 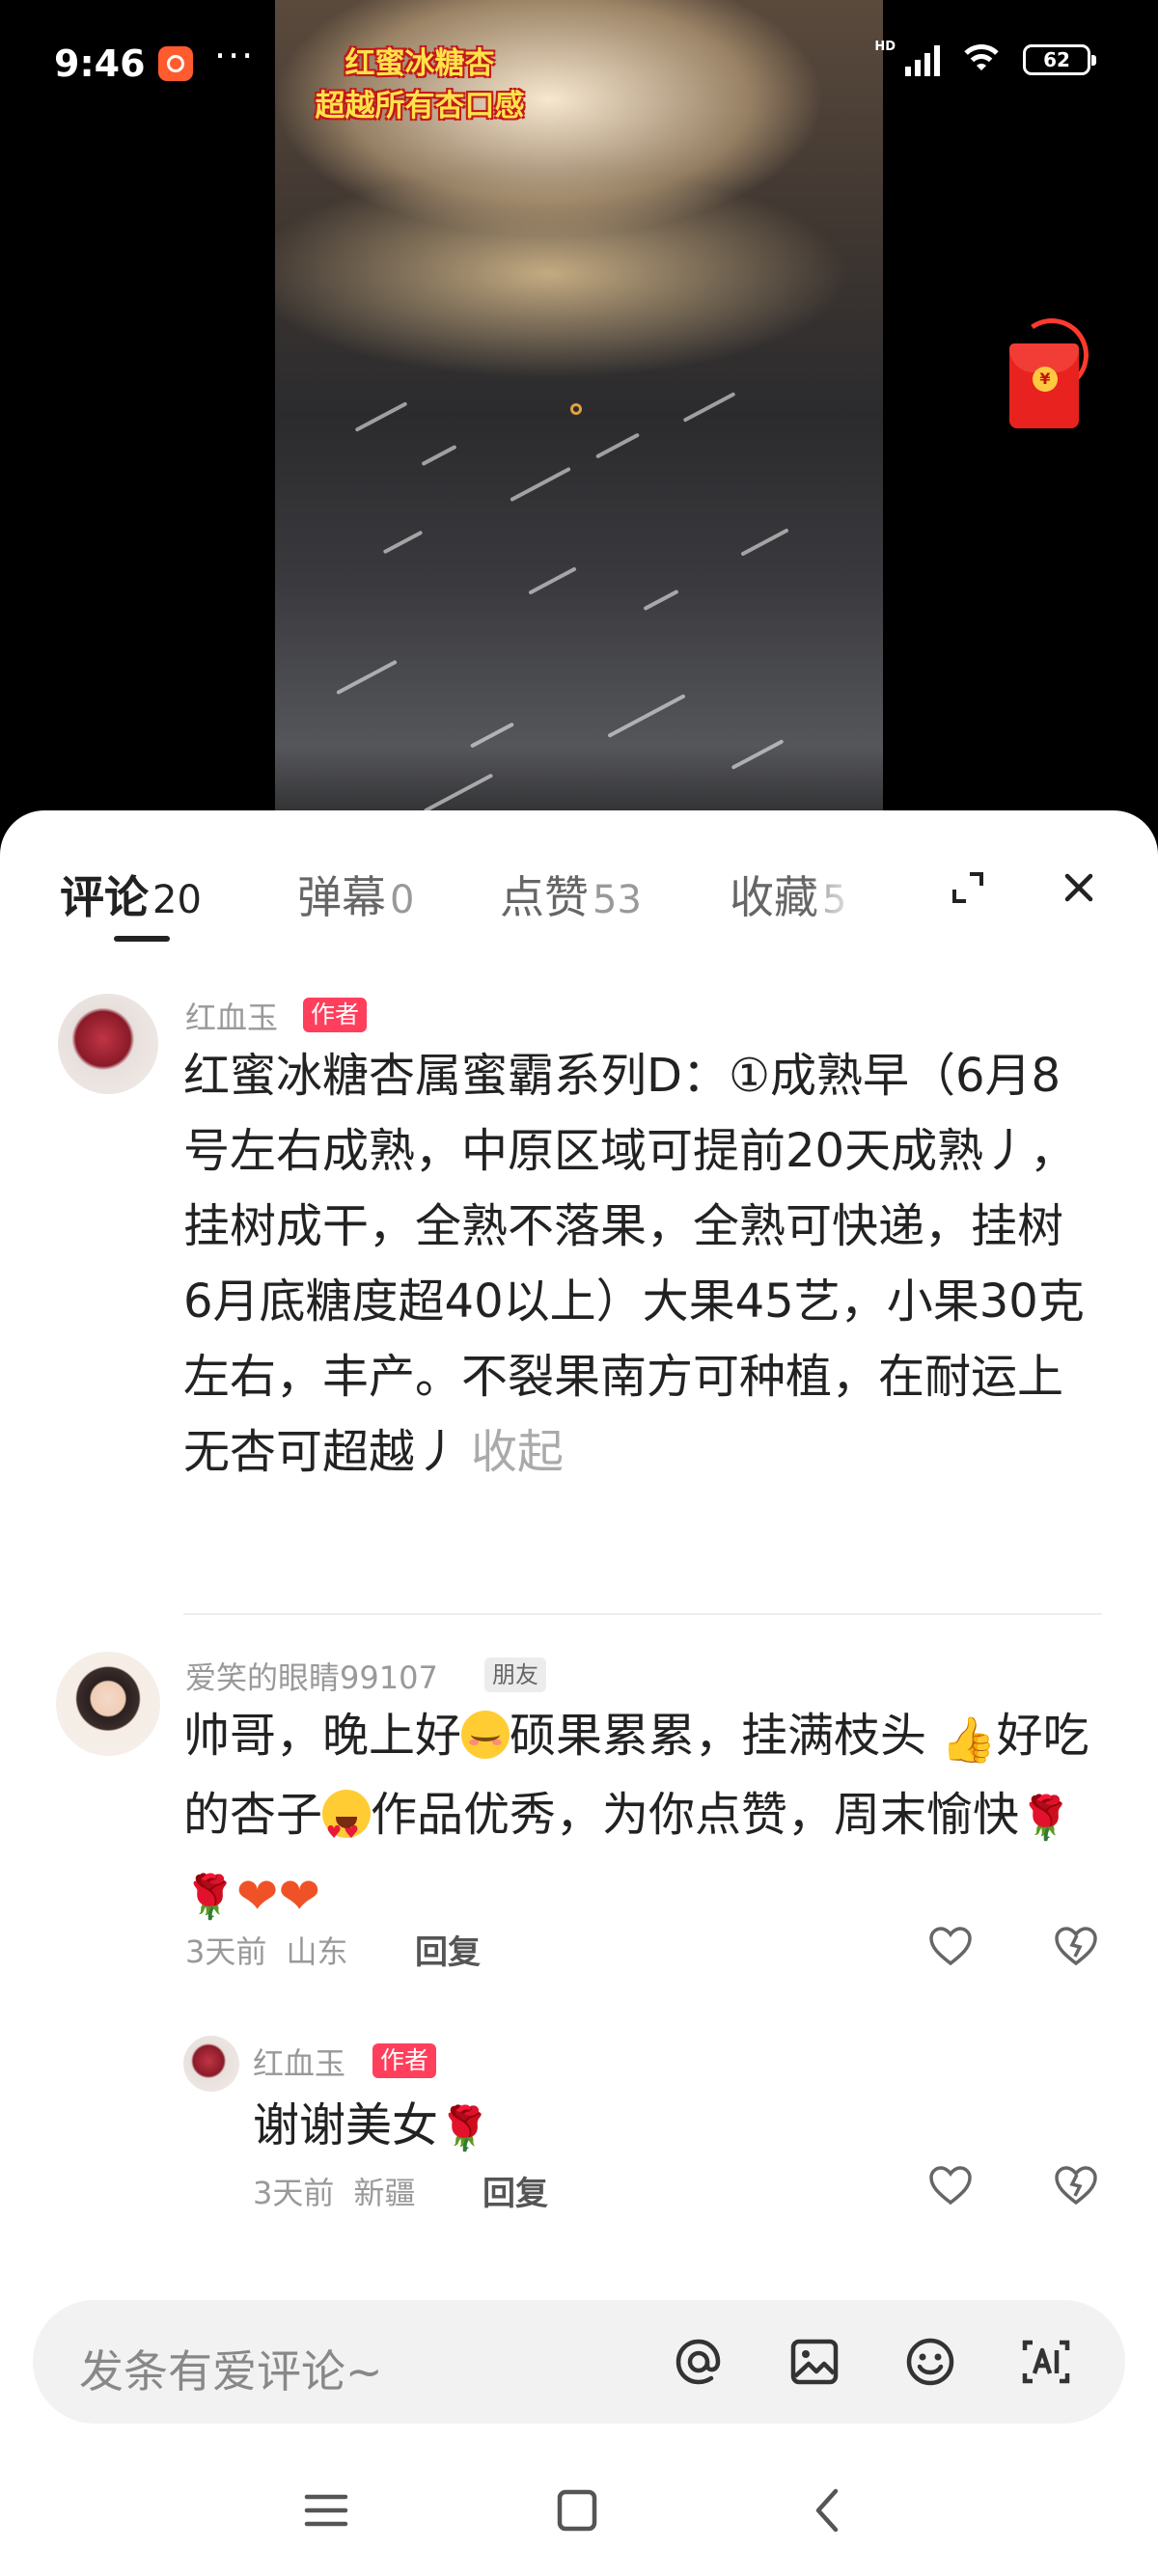 What do you see at coordinates (969, 1740) in the screenshot?
I see `thumbs-up-emoji-icon: 👍` at bounding box center [969, 1740].